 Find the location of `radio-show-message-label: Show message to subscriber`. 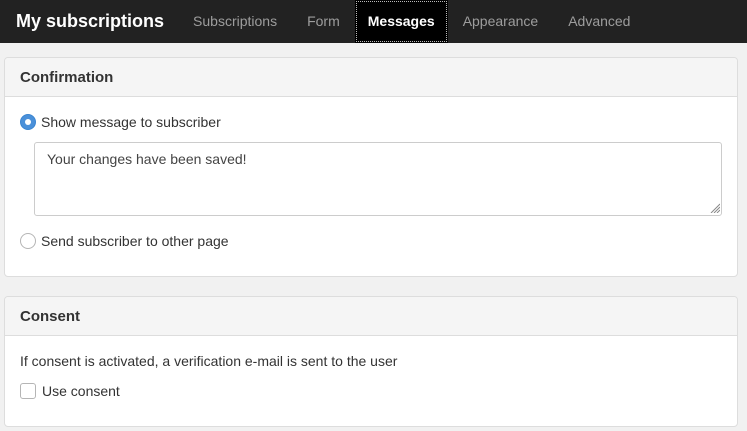

radio-show-message-label: Show message to subscriber is located at coordinates (131, 122).